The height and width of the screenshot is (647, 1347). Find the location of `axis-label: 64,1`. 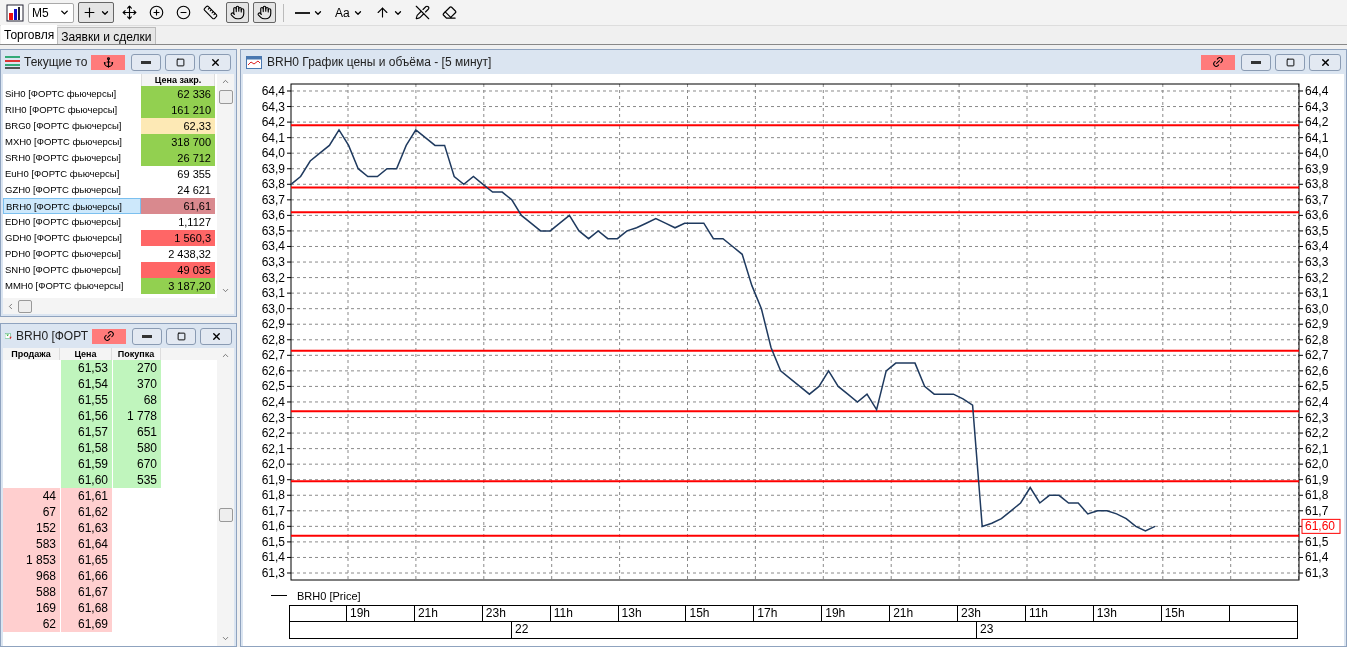

axis-label: 64,1 is located at coordinates (1317, 137).